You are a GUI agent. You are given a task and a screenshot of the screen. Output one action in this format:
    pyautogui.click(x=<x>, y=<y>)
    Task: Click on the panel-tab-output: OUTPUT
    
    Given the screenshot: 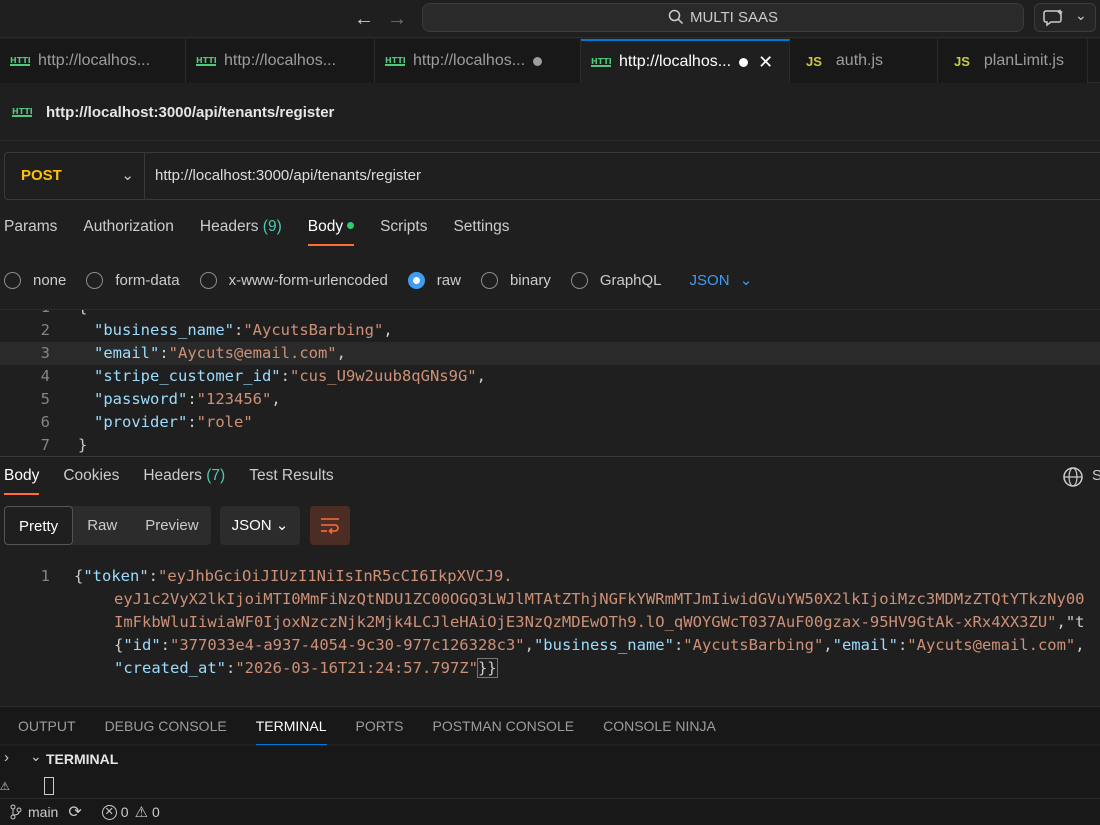 What is the action you would take?
    pyautogui.click(x=47, y=726)
    